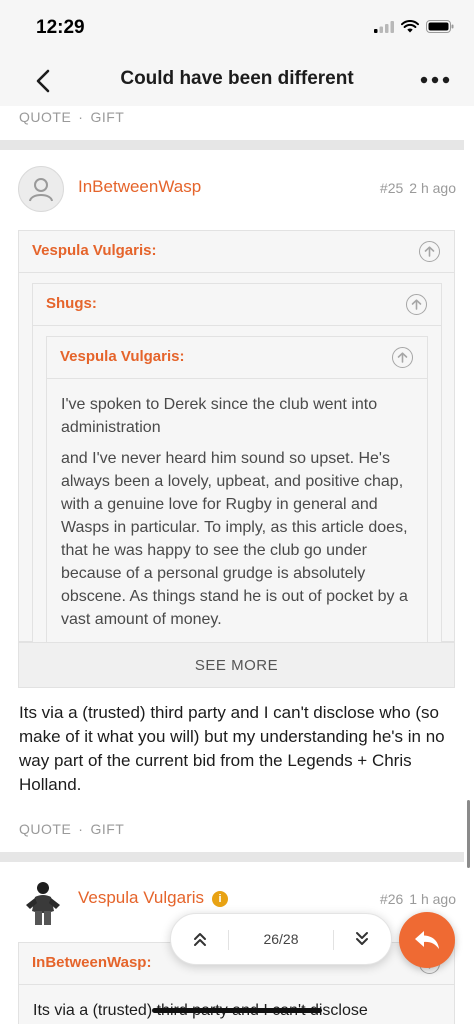 This screenshot has width=474, height=1024. I want to click on quote-header: Shugs:, so click(237, 305).